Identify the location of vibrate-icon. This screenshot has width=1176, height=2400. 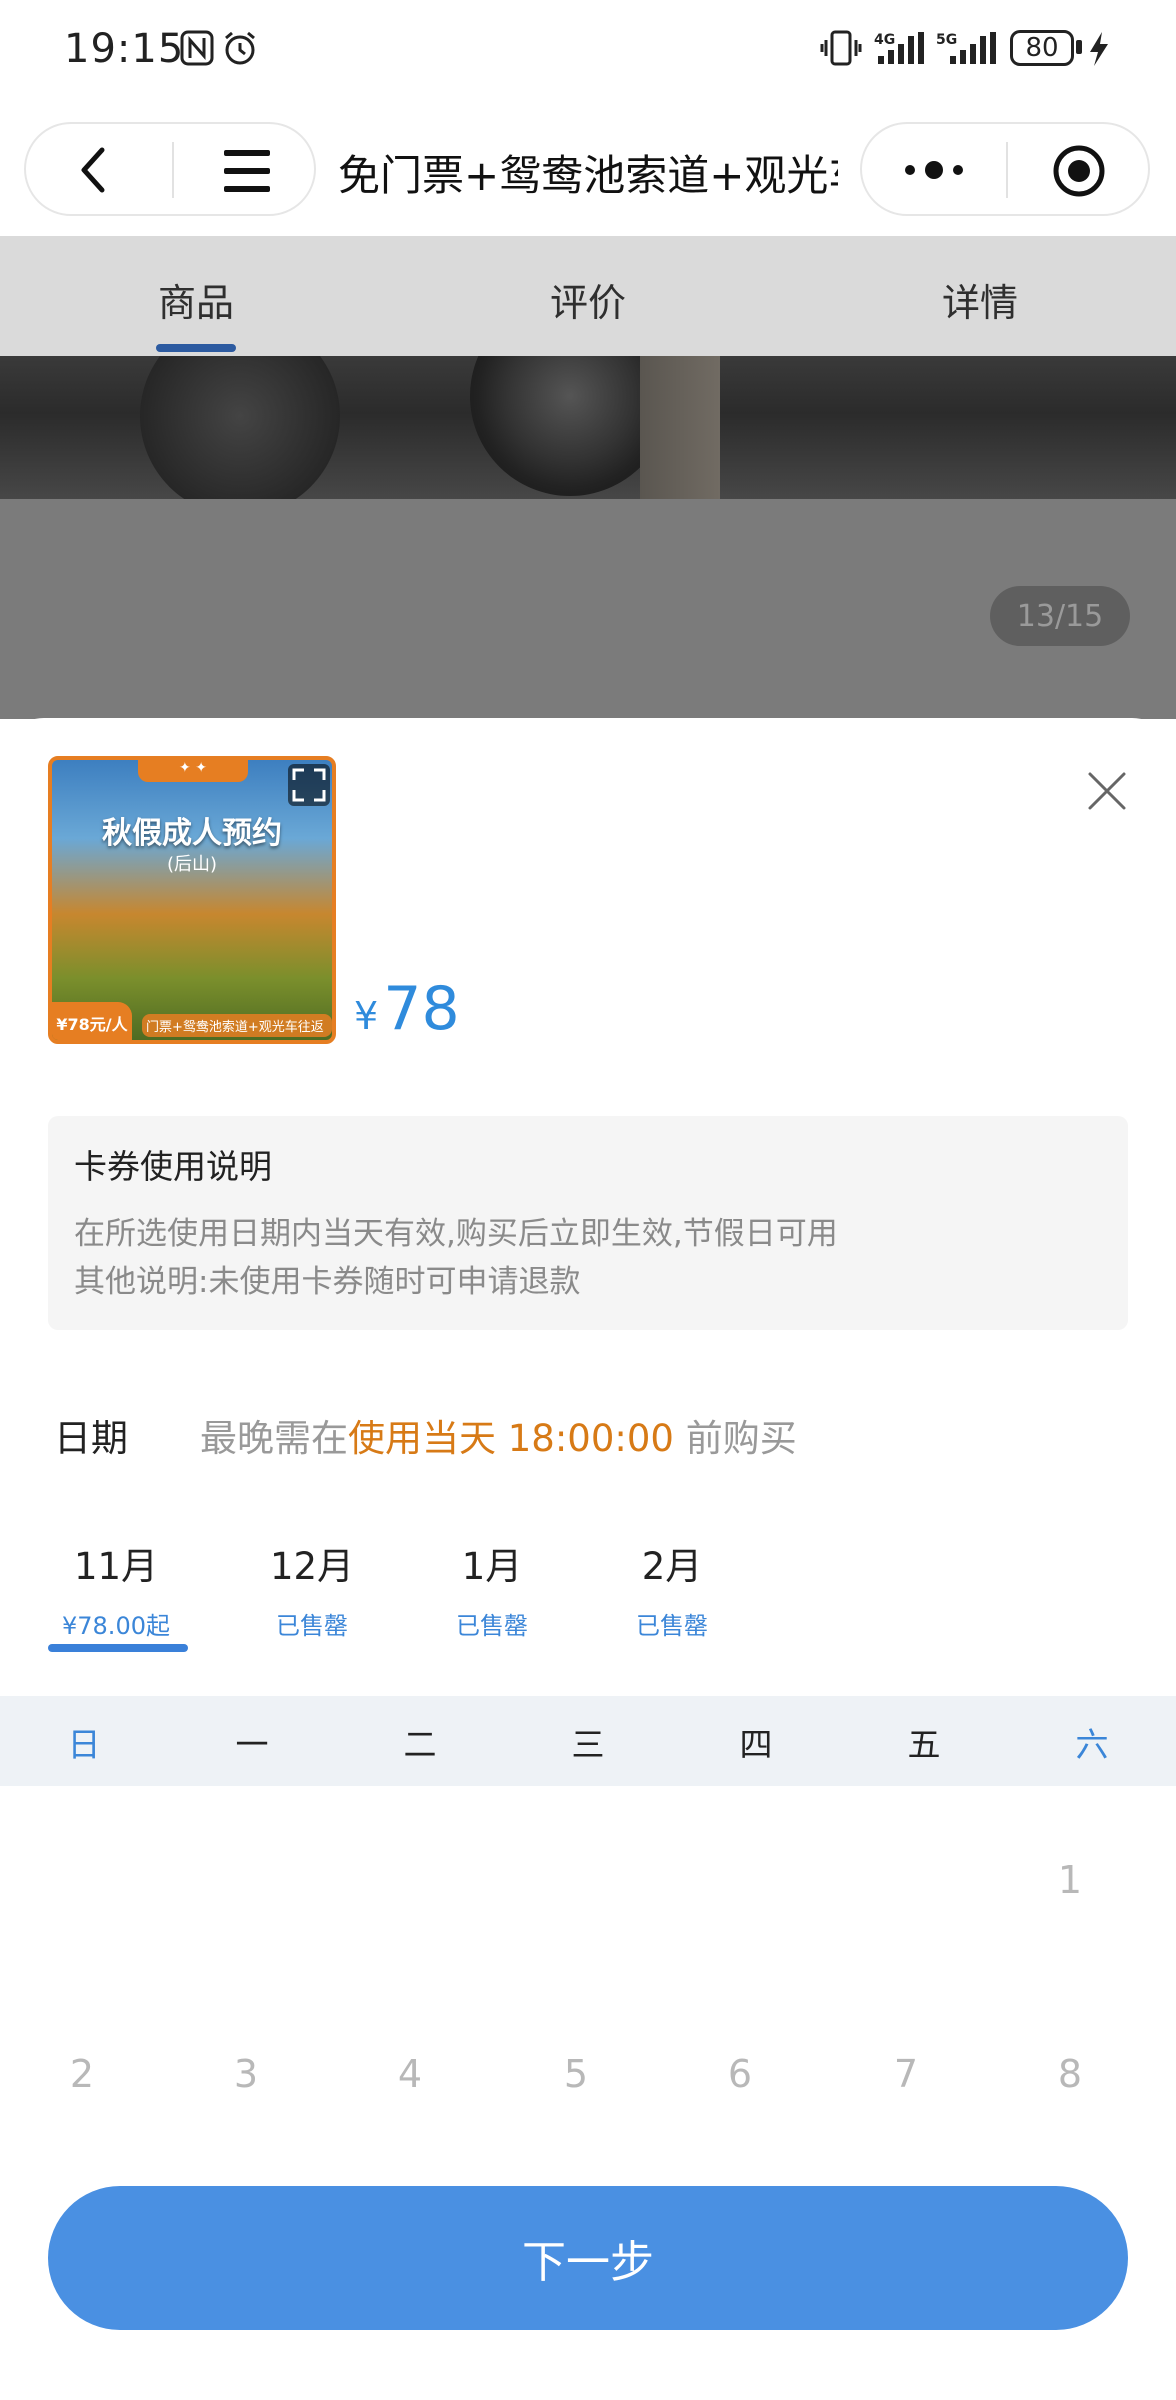
(841, 48).